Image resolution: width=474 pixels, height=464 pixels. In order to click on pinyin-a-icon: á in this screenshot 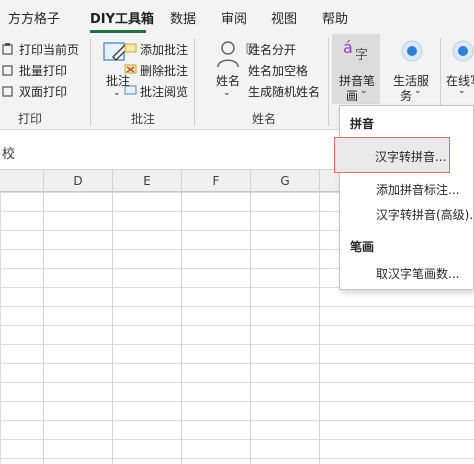, I will do `click(348, 47)`.